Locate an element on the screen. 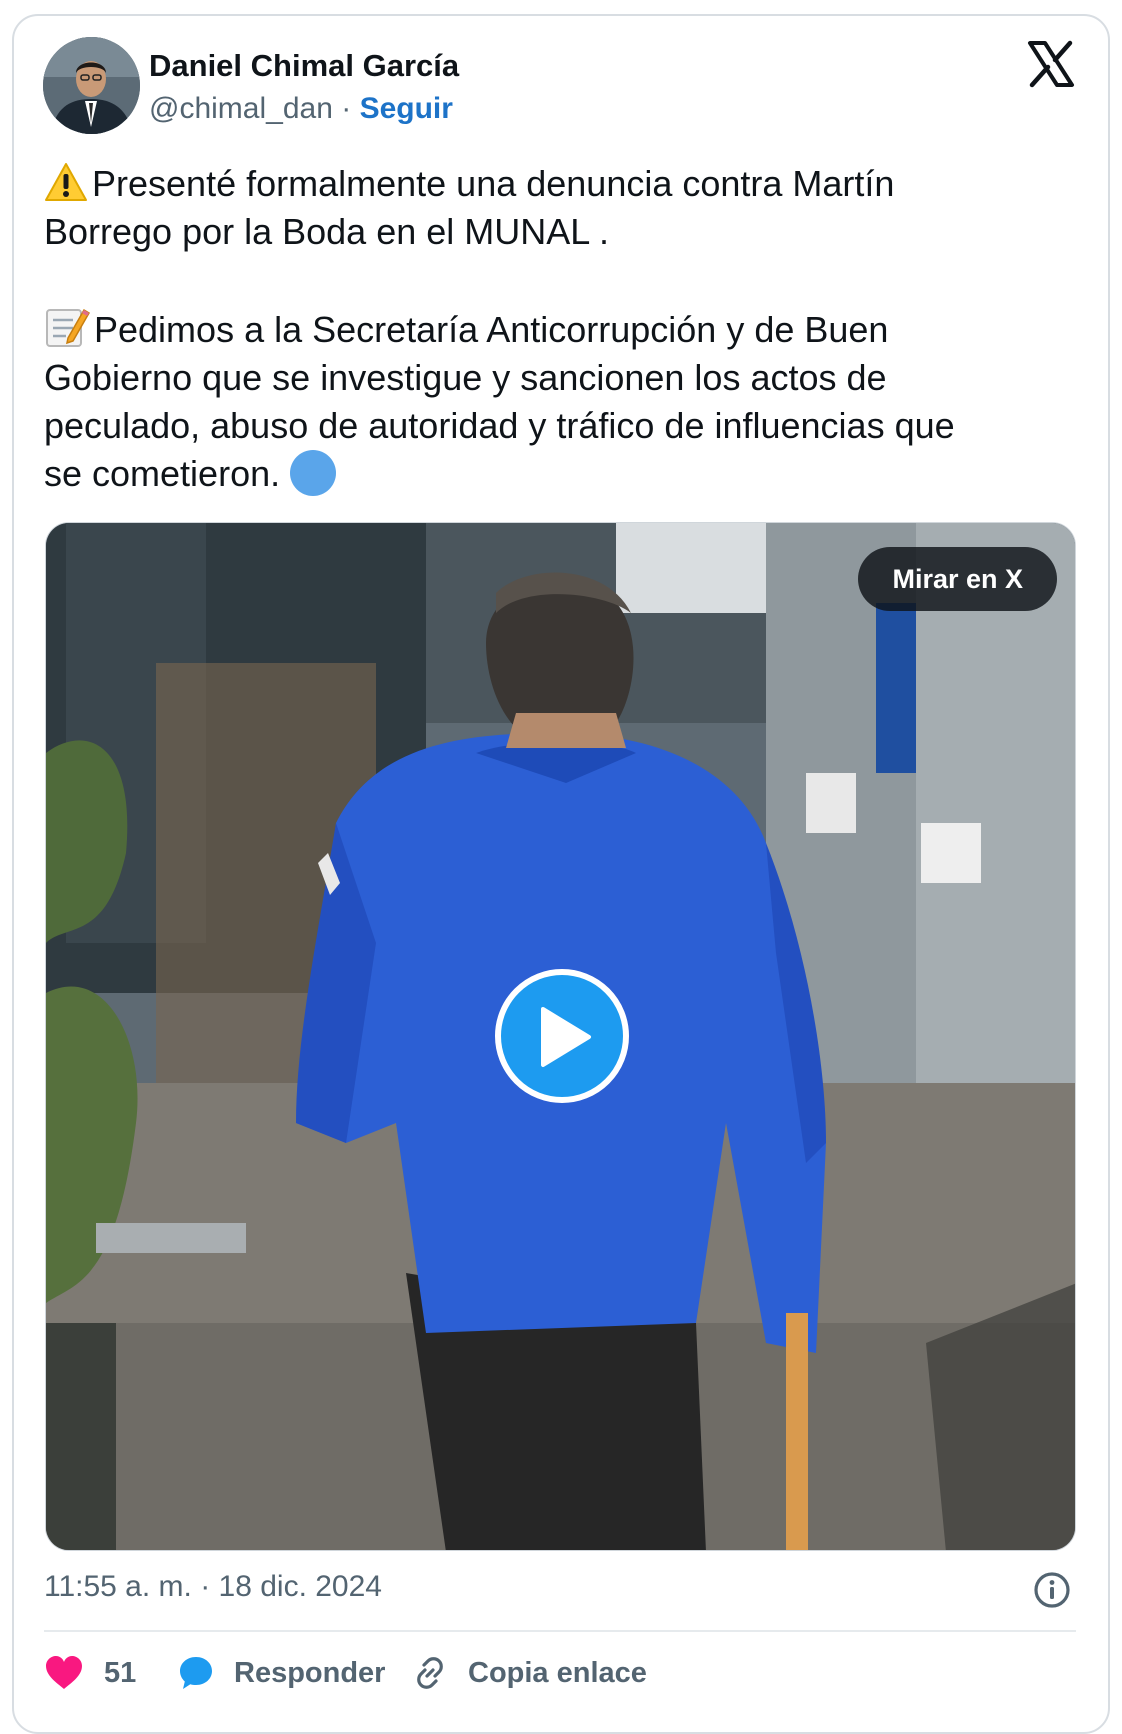  speech-bubble-icon is located at coordinates (196, 1673).